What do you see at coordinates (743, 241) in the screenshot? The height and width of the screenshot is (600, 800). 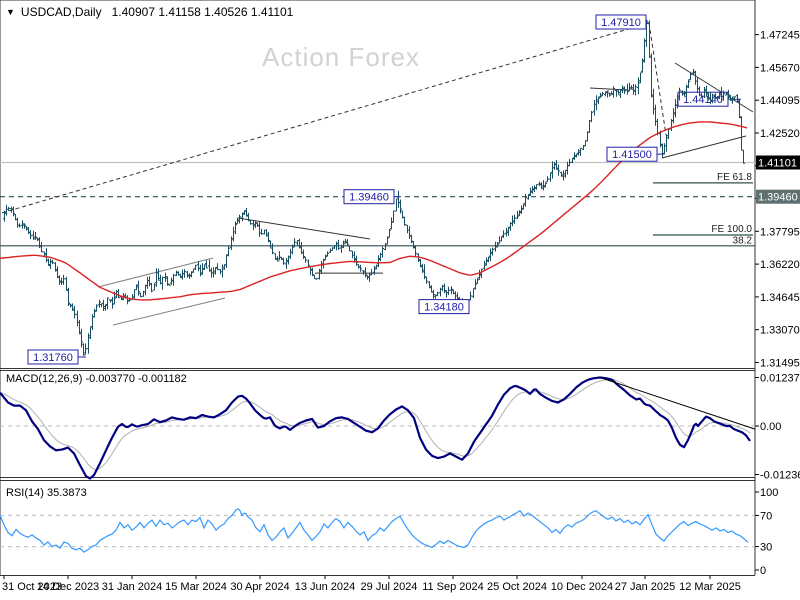 I see `fib-label: 38.2` at bounding box center [743, 241].